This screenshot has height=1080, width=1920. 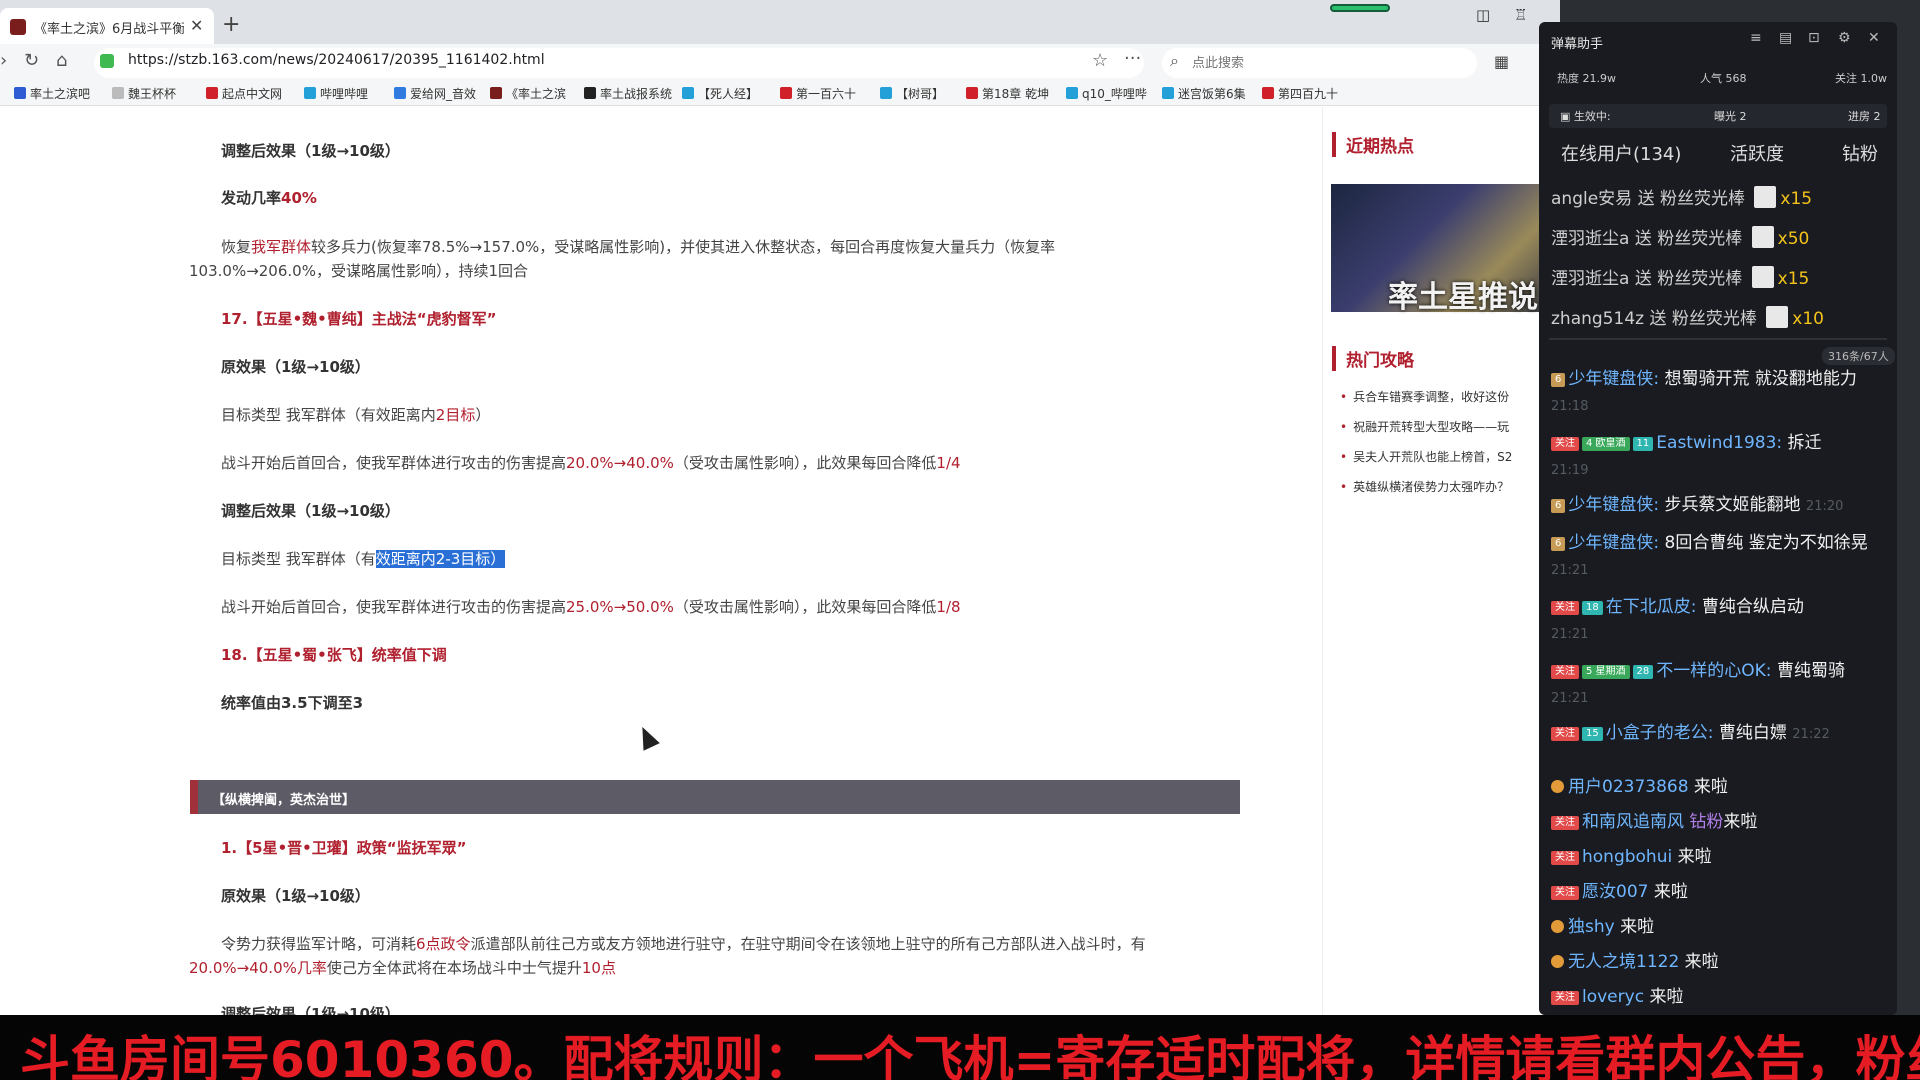 What do you see at coordinates (1621, 153) in the screenshot?
I see `tab-online-users: 在线用户(134)` at bounding box center [1621, 153].